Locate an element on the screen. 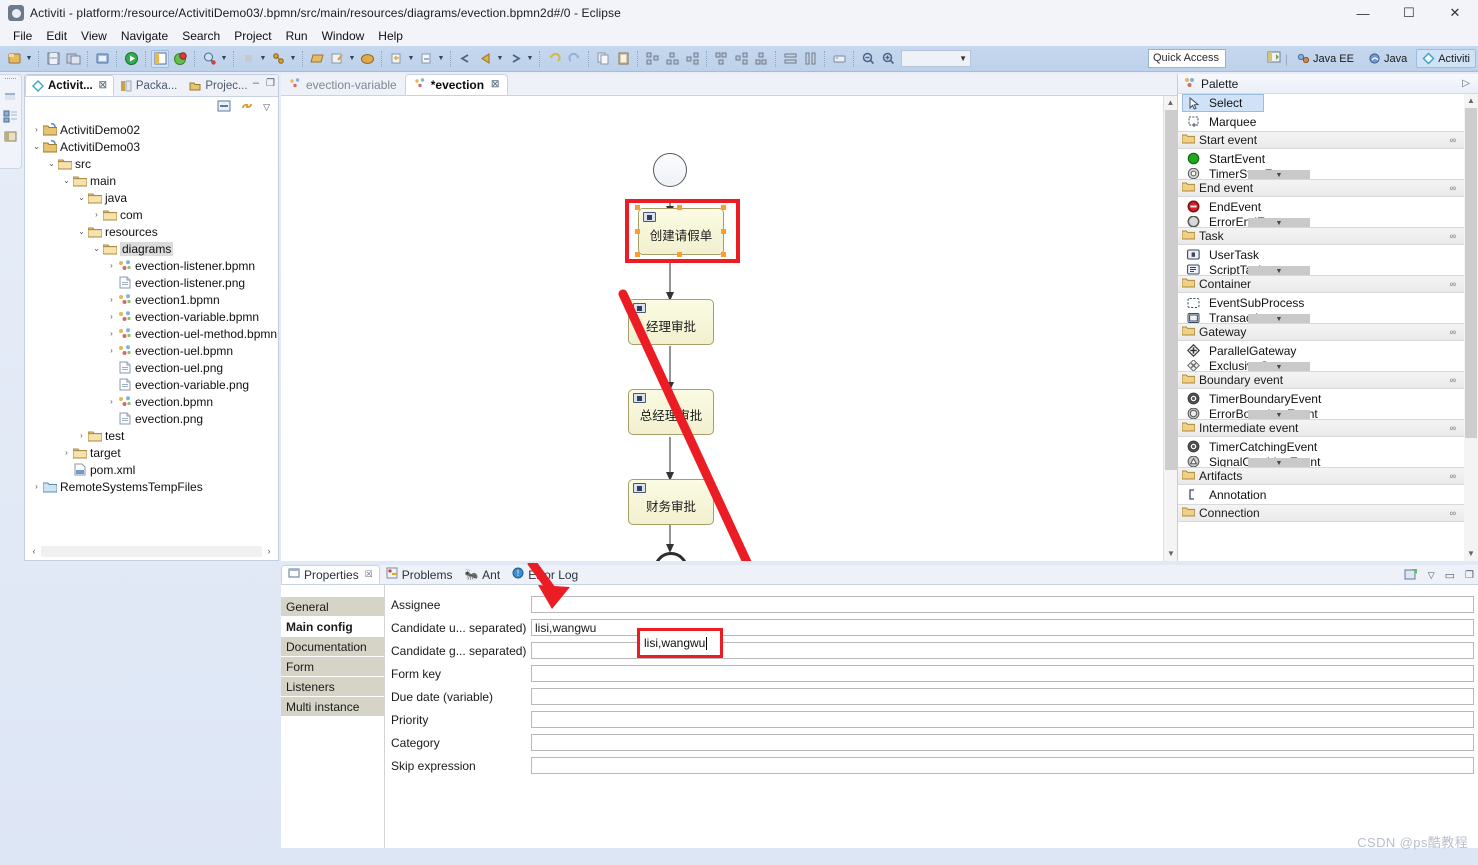 Image resolution: width=1478 pixels, height=865 pixels. palette-item: StartEvent is located at coordinates (1321, 158).